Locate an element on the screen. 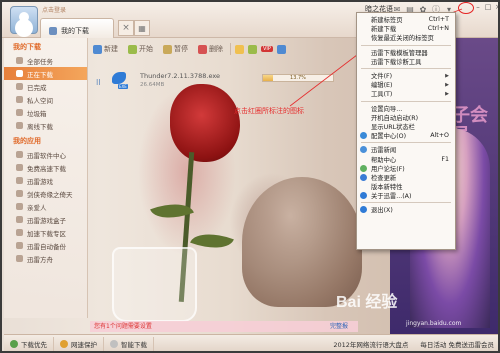 This screenshot has width=500, height=353. smart-download-toggle: 智能下载 is located at coordinates (129, 343).